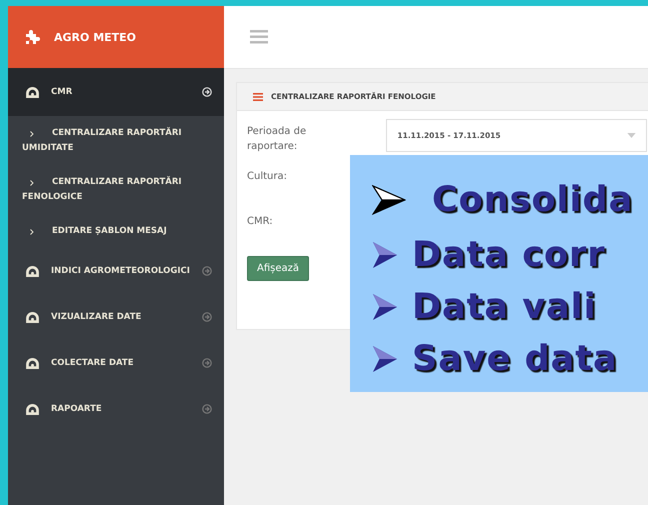 The image size is (648, 505). I want to click on sidebar-item: CMR, so click(116, 92).